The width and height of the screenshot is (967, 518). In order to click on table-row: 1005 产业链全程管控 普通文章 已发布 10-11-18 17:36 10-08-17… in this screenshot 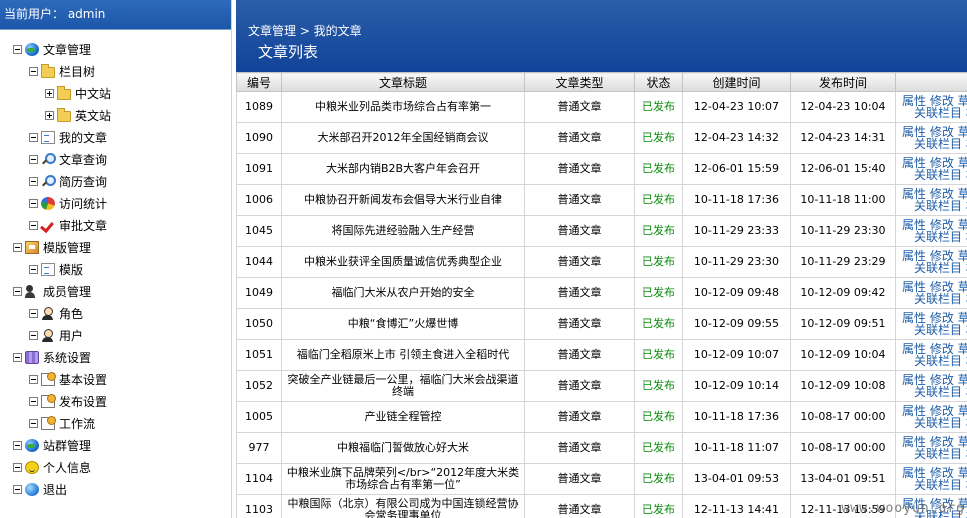, I will do `click(601, 417)`.